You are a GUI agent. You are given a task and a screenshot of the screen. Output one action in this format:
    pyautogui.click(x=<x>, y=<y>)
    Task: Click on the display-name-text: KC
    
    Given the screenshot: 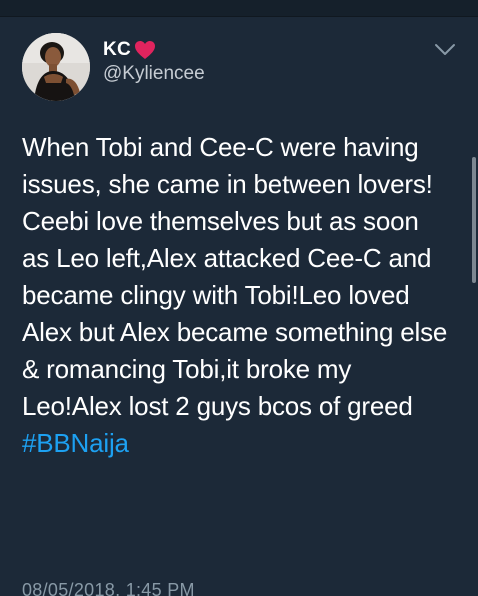 What is the action you would take?
    pyautogui.click(x=117, y=49)
    